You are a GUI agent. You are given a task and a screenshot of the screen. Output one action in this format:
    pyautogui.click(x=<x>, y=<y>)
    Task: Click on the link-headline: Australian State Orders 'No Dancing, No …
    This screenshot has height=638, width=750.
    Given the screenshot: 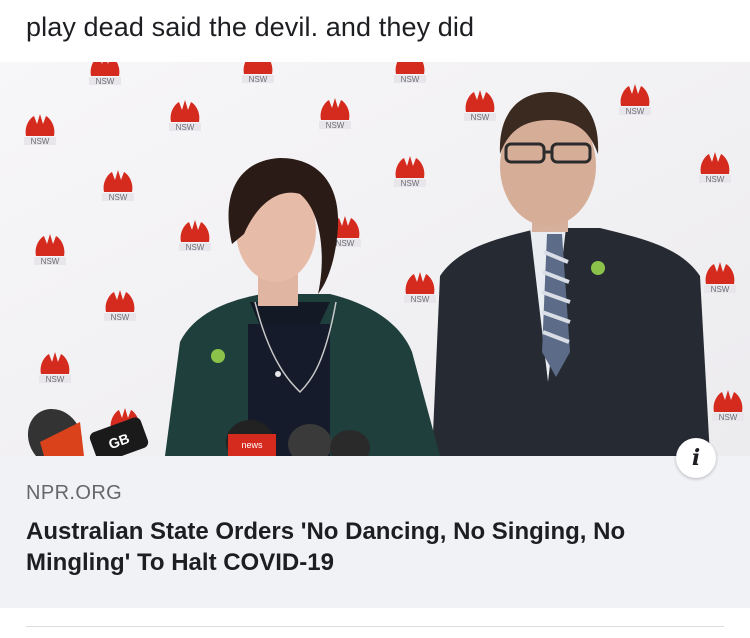 What is the action you would take?
    pyautogui.click(x=376, y=547)
    